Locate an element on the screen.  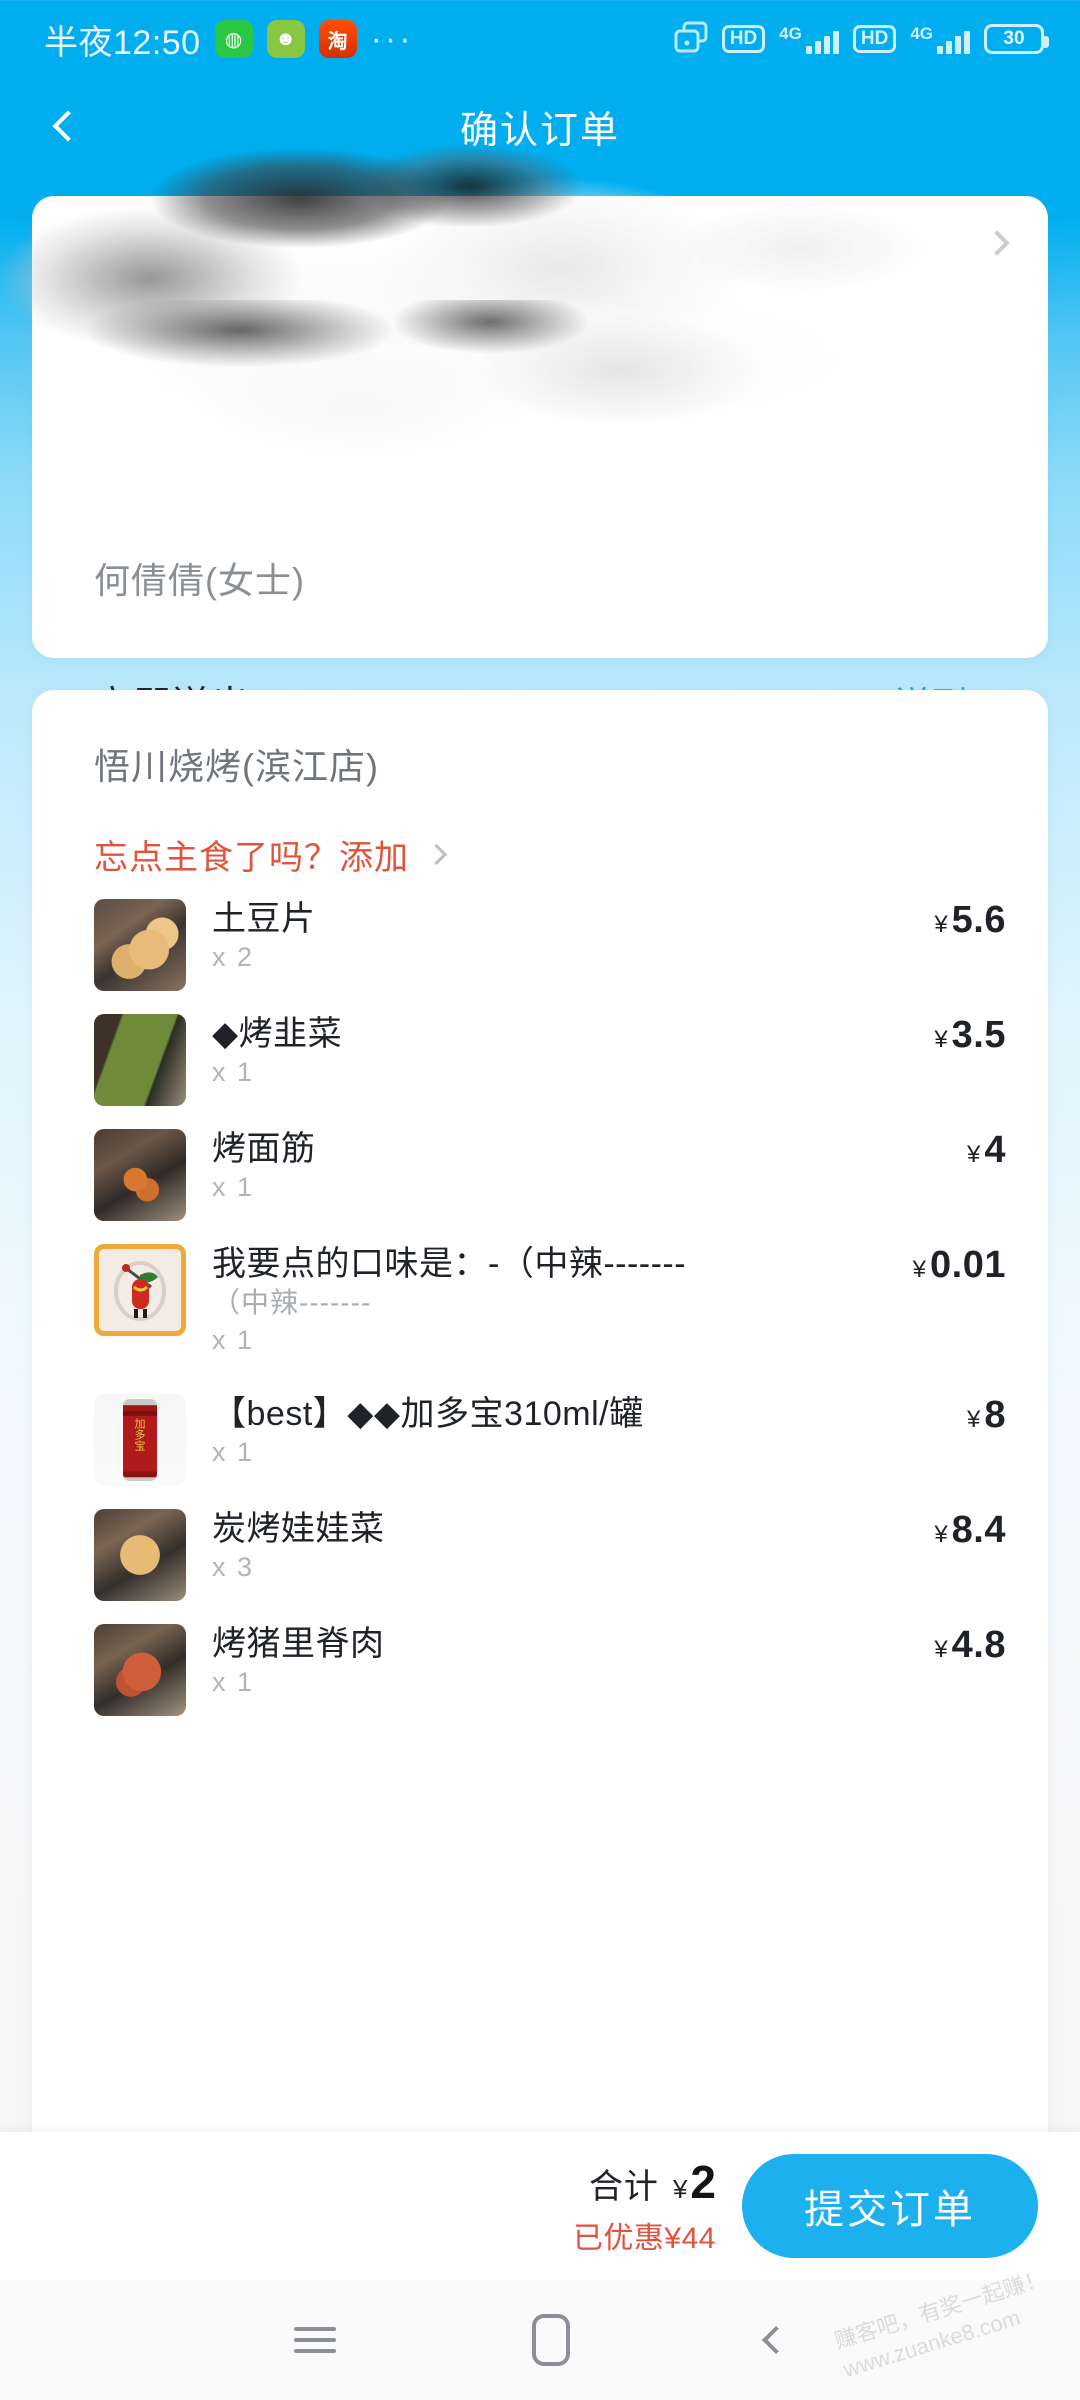
signal-sim2: 4G is located at coordinates (940, 39).